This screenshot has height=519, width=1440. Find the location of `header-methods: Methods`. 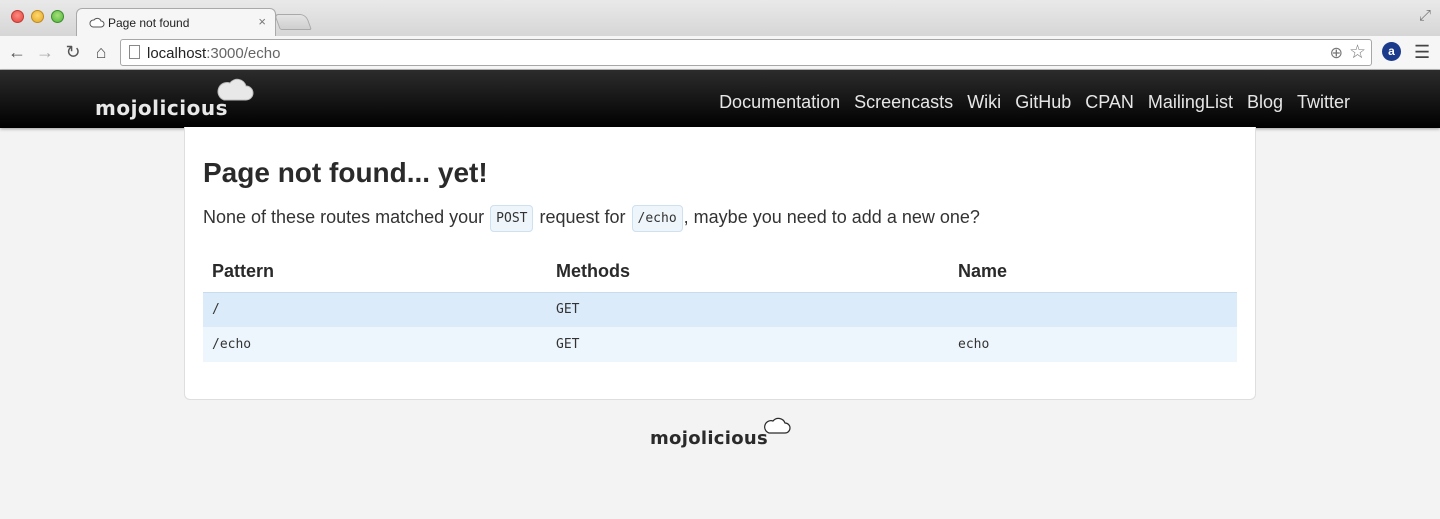

header-methods: Methods is located at coordinates (593, 271).